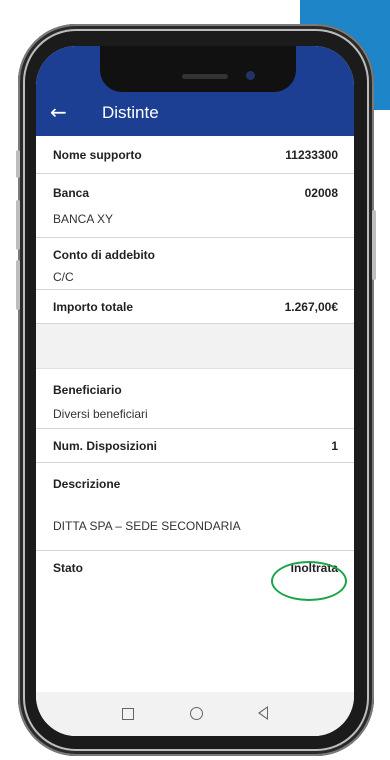 This screenshot has height=760, width=390. I want to click on app-bar: ← Distinte, so click(195, 91).